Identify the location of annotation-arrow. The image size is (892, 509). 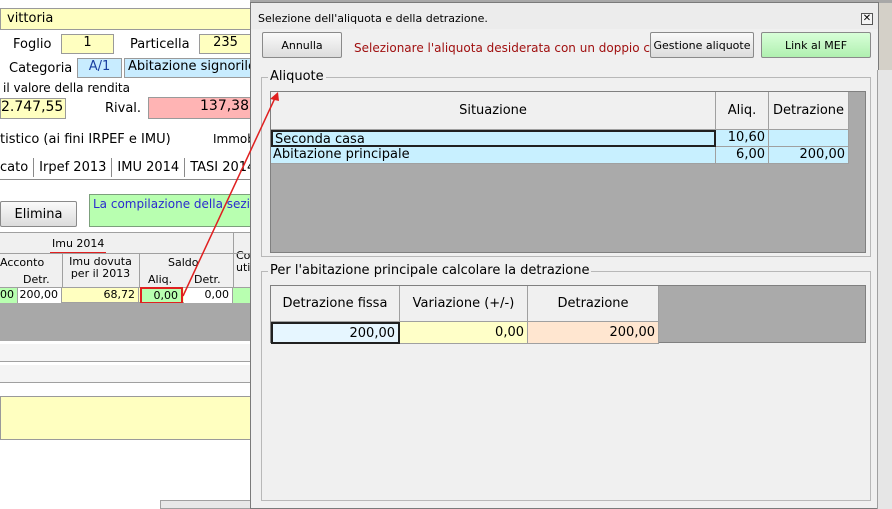
(230, 194).